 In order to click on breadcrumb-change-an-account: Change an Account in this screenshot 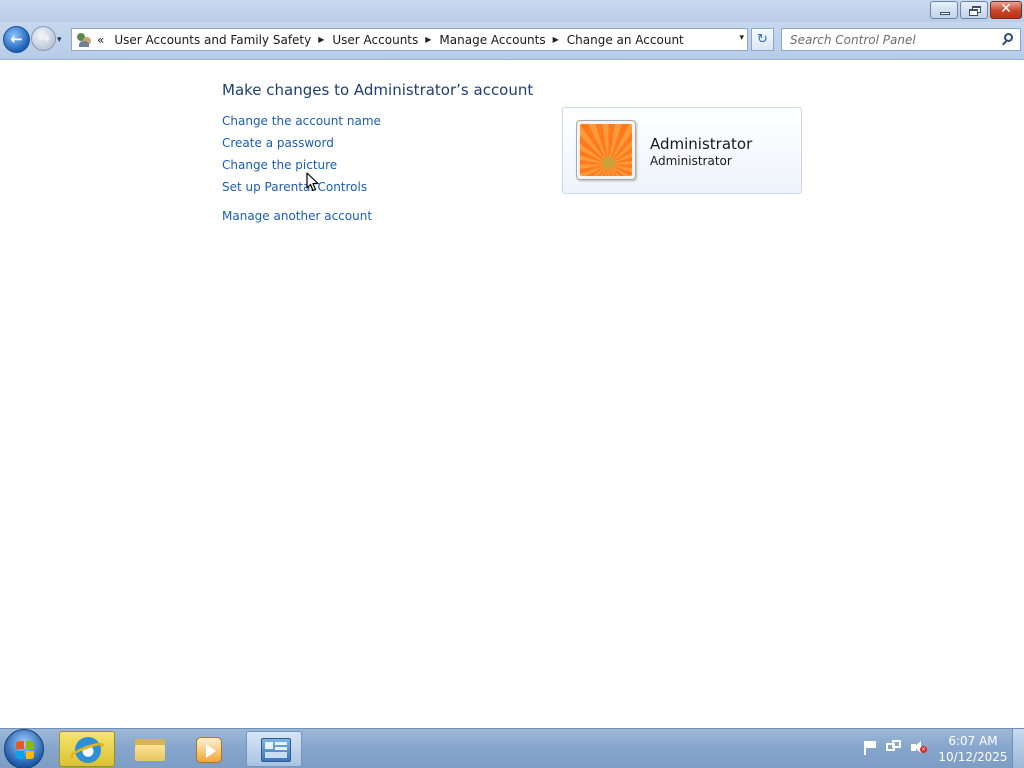, I will do `click(626, 40)`.